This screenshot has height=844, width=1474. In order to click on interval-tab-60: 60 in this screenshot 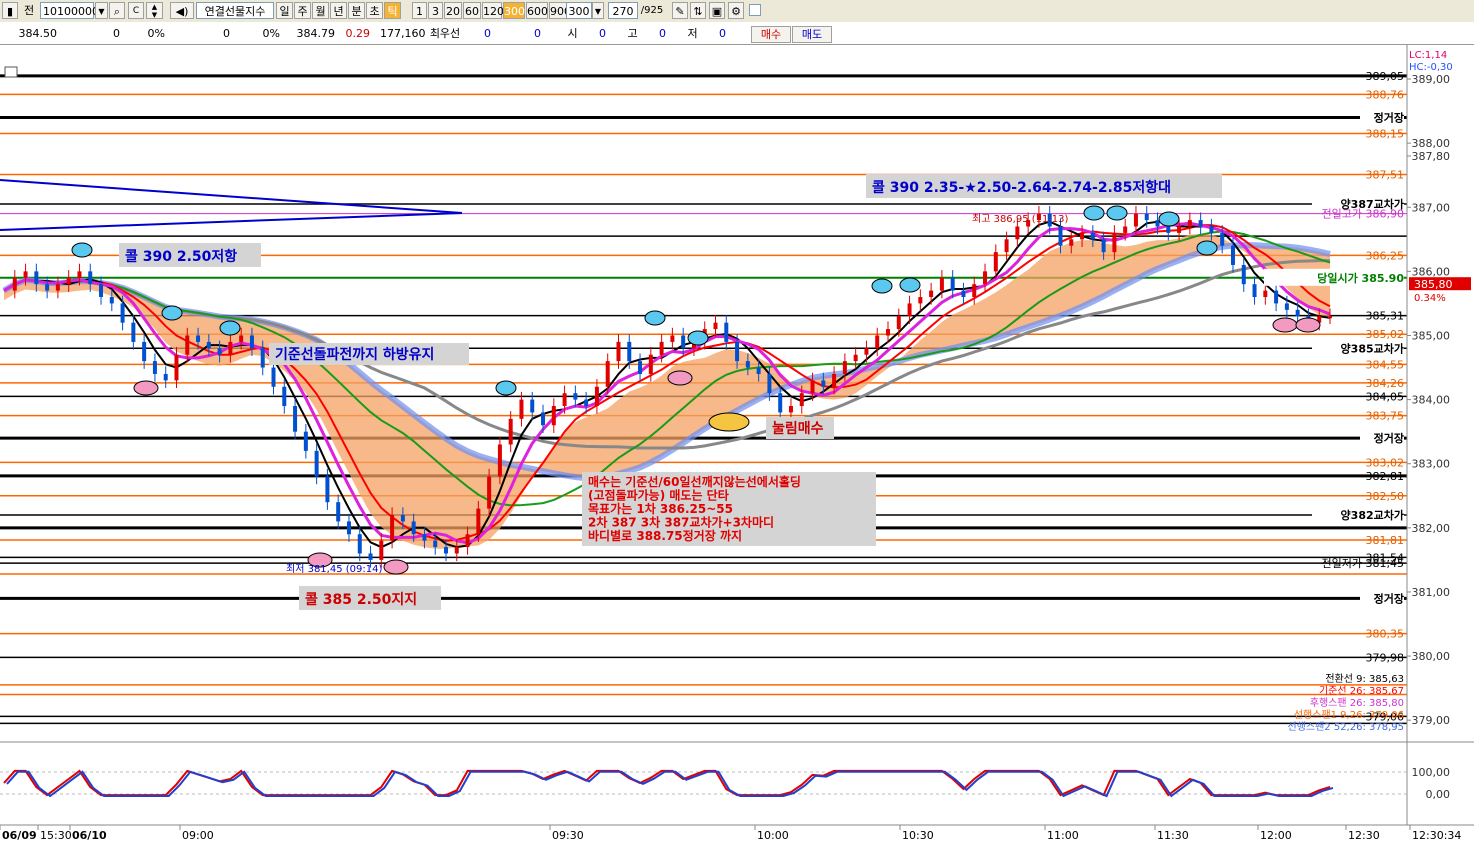, I will do `click(472, 10)`.